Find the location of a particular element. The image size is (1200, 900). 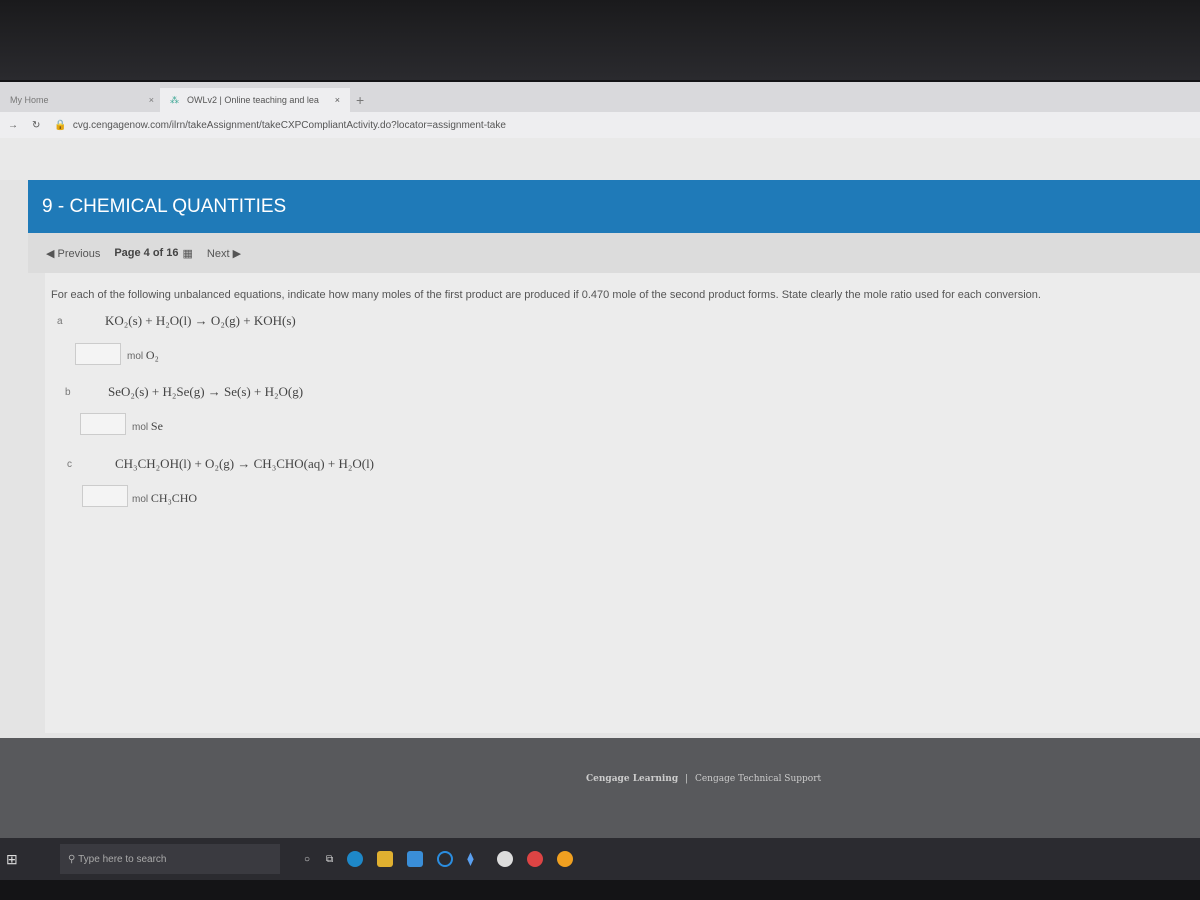

taskbar: ⊞ ⚲ Type here to search ○ ⧉ ⧫ is located at coordinates (600, 859).